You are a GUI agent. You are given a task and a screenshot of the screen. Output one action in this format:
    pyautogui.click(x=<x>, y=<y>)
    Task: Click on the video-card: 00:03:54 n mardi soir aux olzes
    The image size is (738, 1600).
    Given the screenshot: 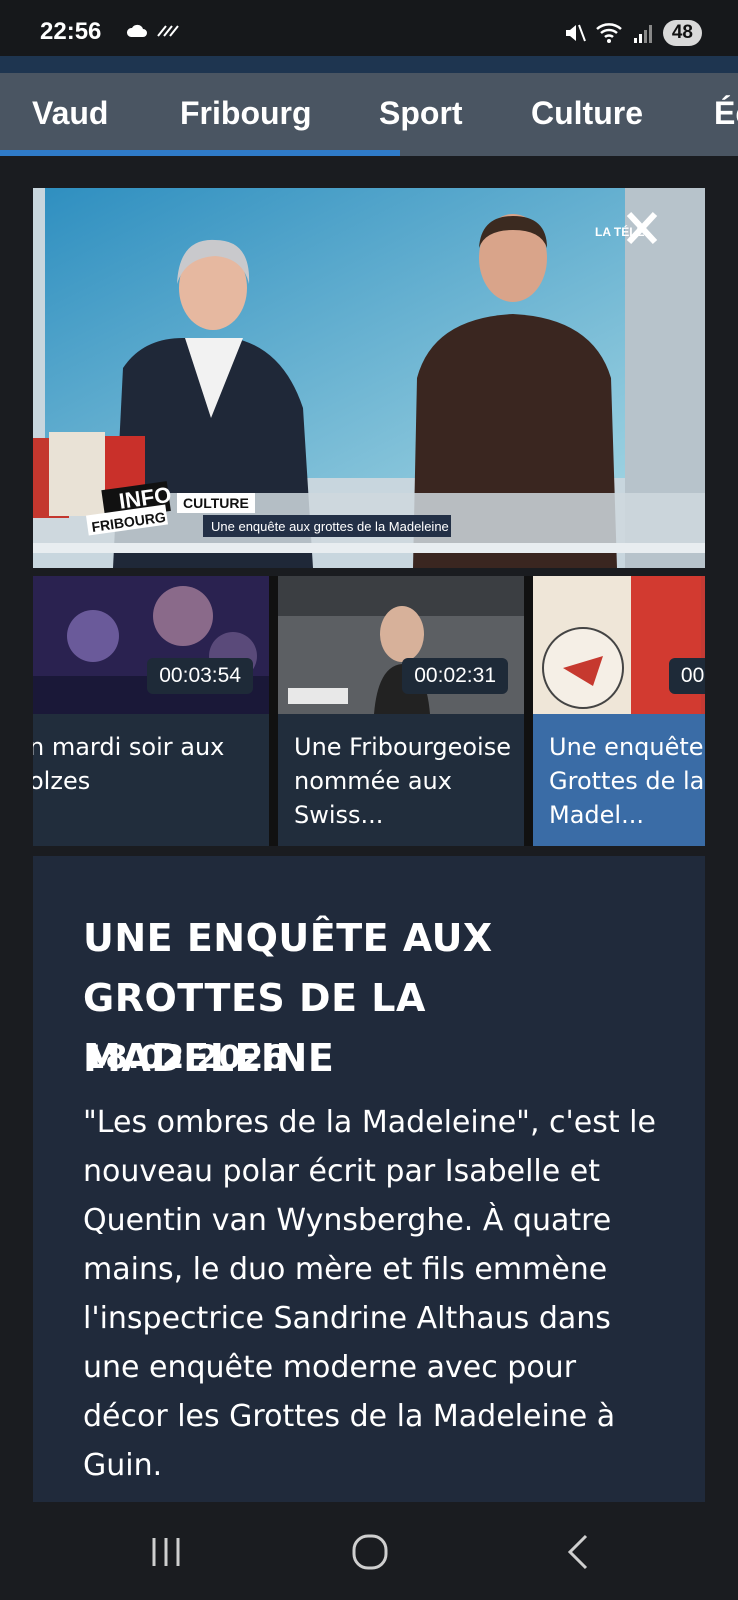 What is the action you would take?
    pyautogui.click(x=151, y=711)
    